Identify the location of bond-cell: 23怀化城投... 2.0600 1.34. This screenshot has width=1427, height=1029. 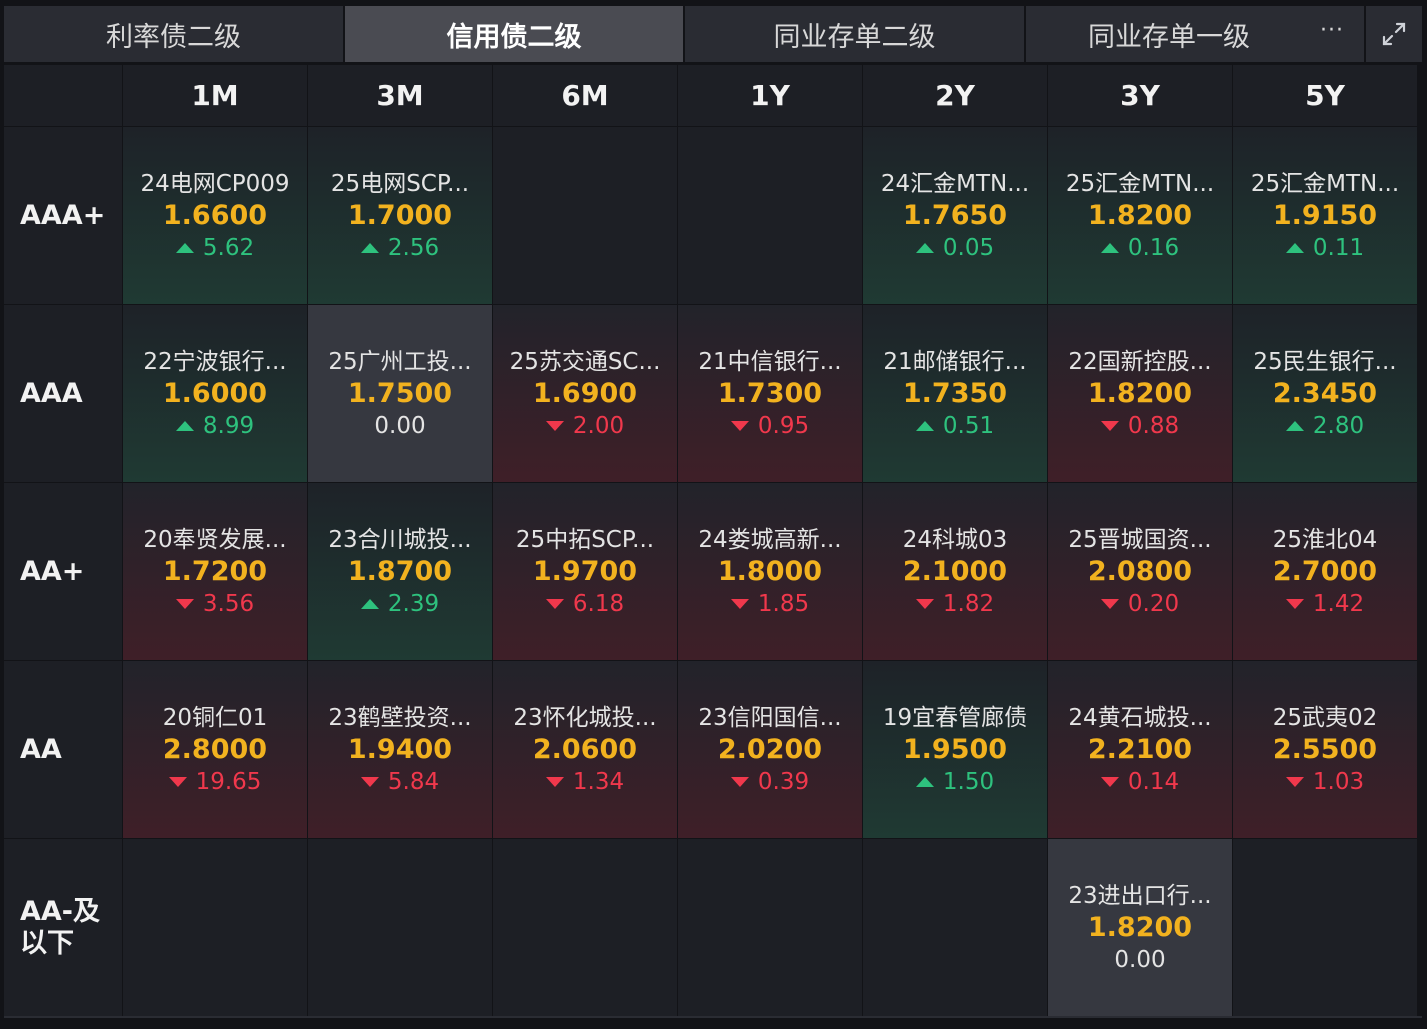
(585, 749).